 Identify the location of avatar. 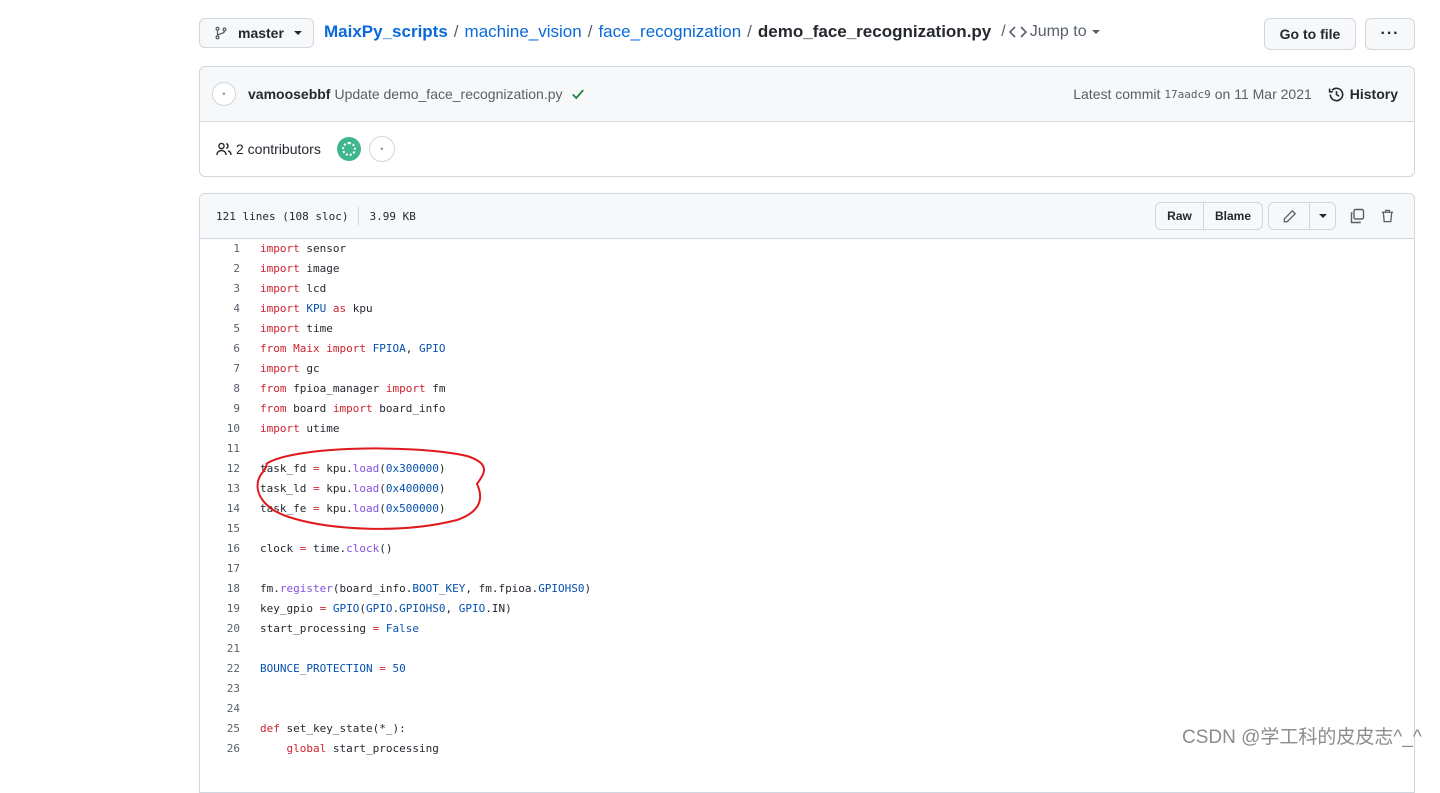
(348, 149).